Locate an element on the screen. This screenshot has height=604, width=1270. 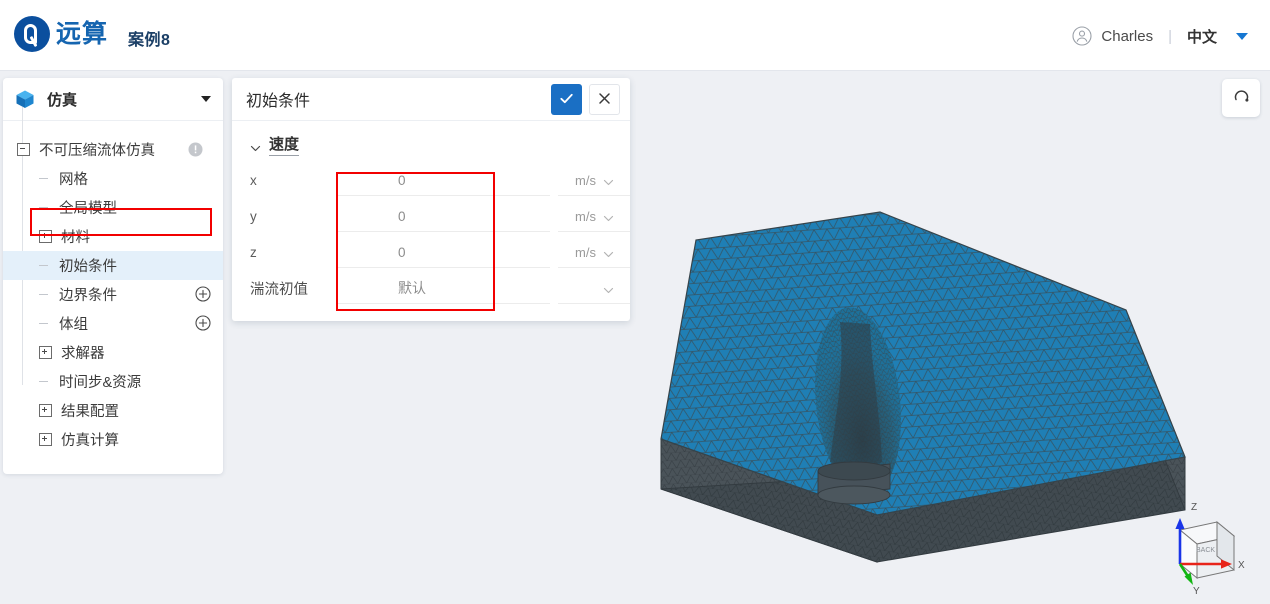
panel-header-buttons is located at coordinates (585, 99).